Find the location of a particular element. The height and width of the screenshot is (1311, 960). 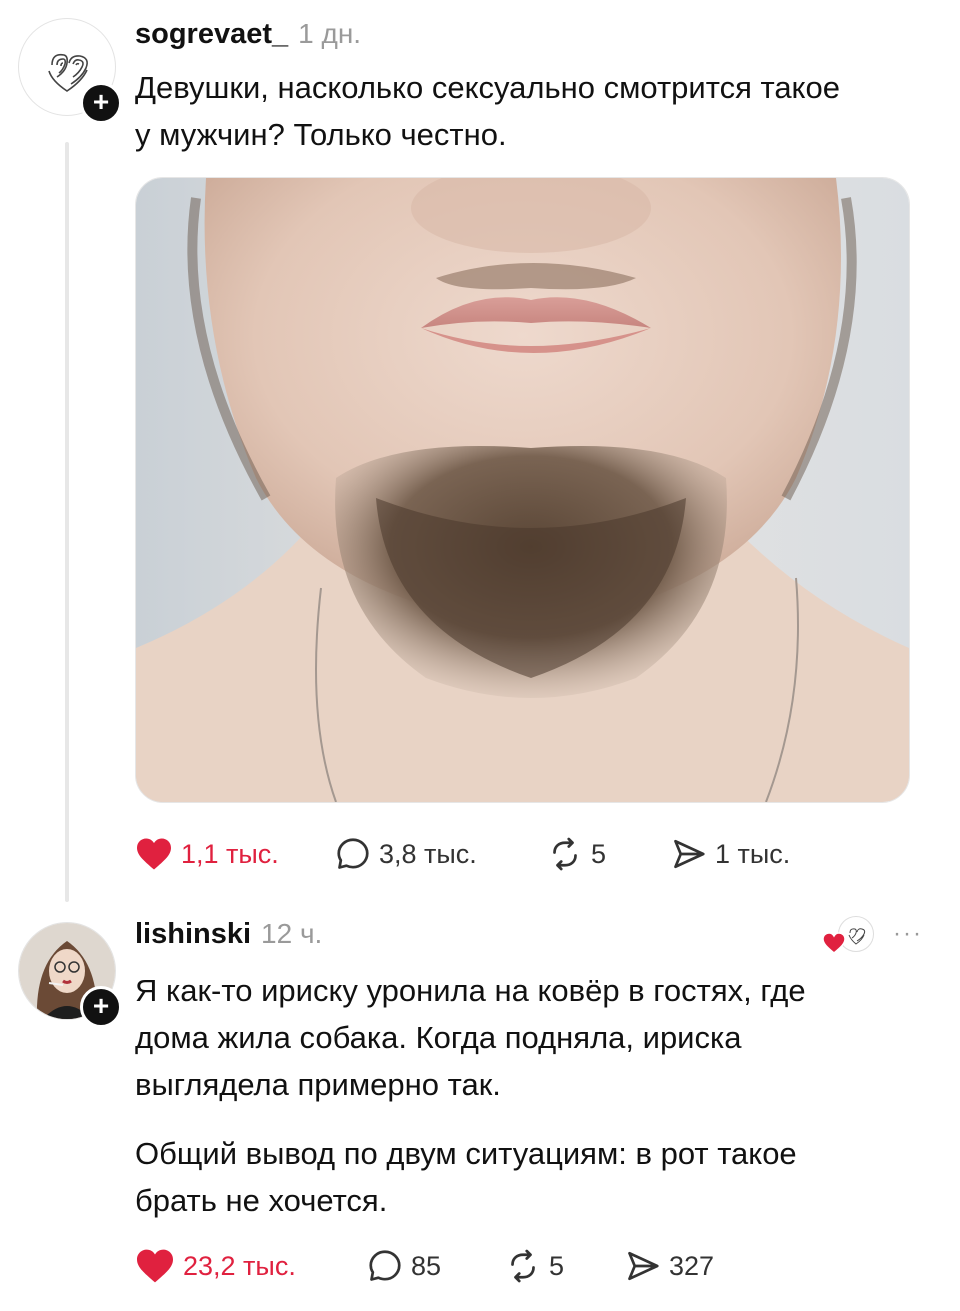

share-count: 327 is located at coordinates (692, 1265).